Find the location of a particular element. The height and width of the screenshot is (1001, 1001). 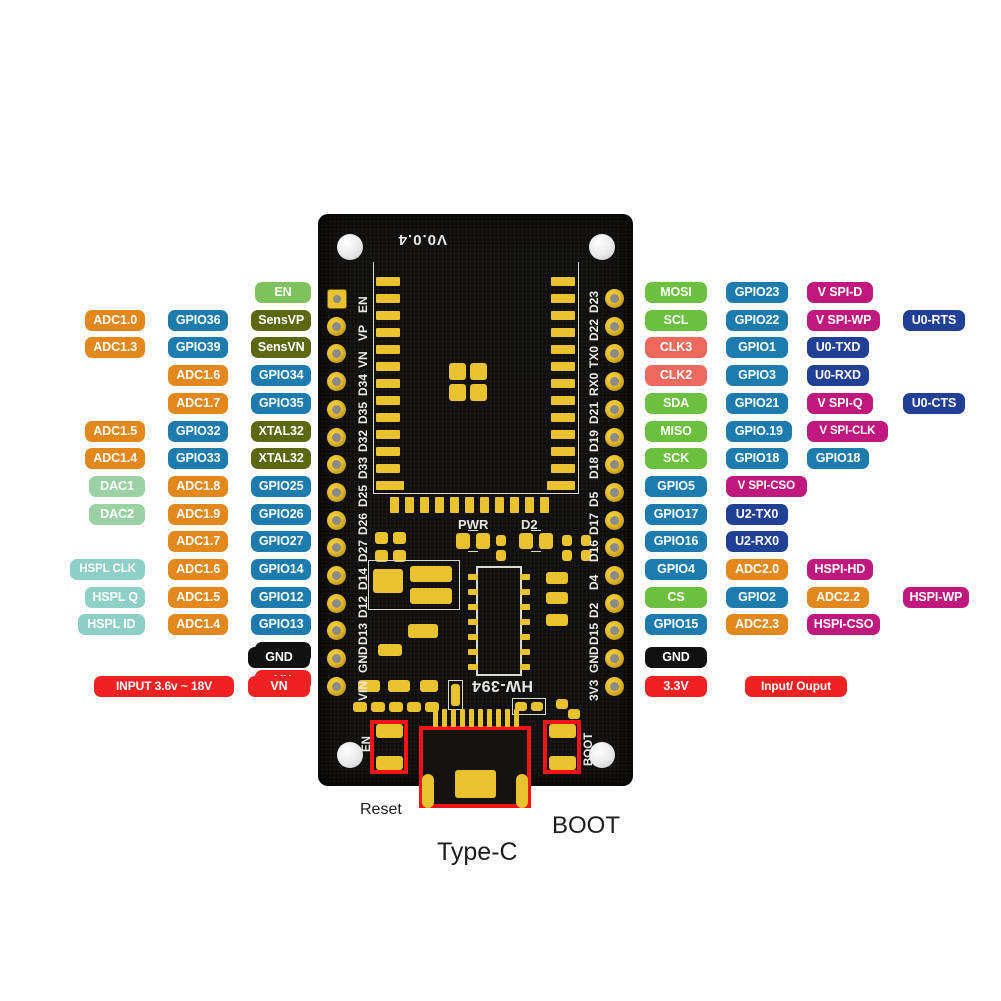

legend-gnd-left: GND is located at coordinates (279, 657).